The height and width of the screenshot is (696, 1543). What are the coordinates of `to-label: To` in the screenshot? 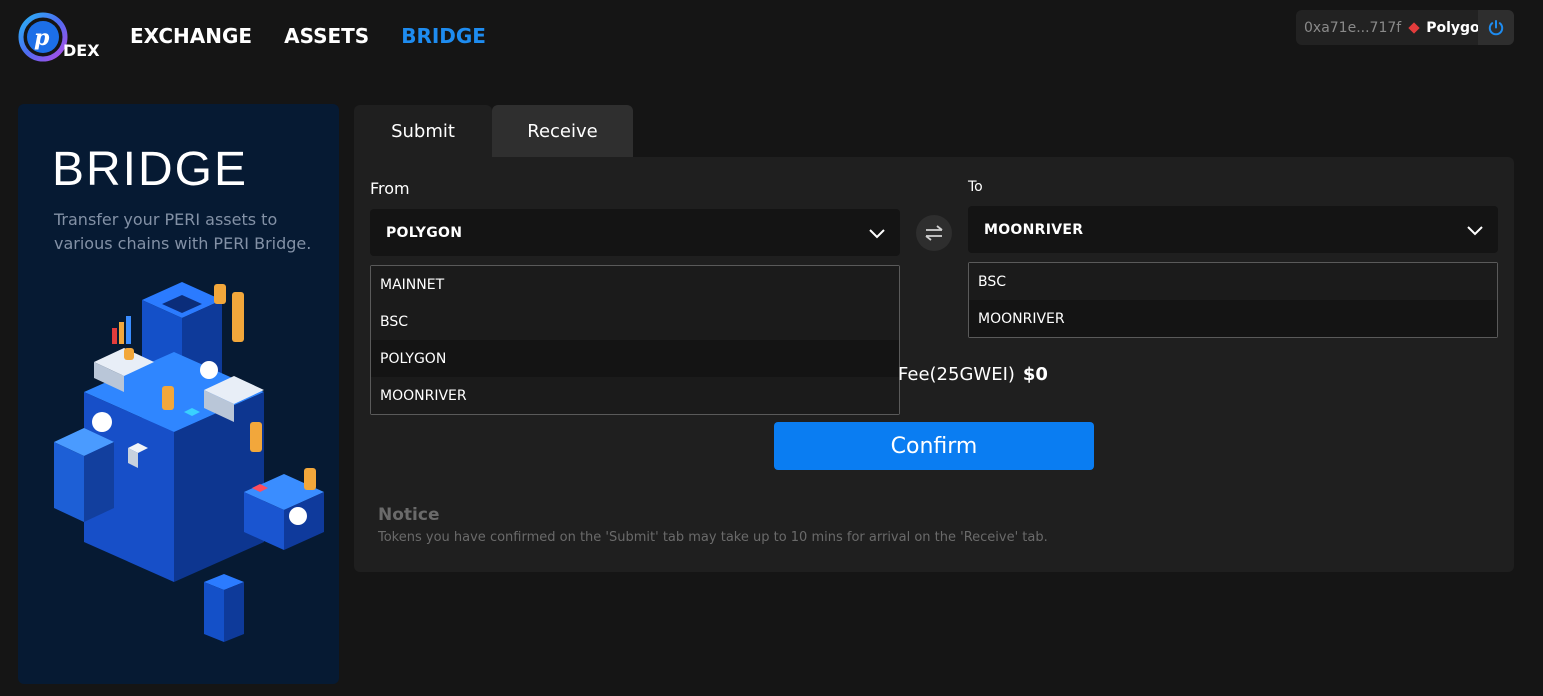 It's located at (975, 187).